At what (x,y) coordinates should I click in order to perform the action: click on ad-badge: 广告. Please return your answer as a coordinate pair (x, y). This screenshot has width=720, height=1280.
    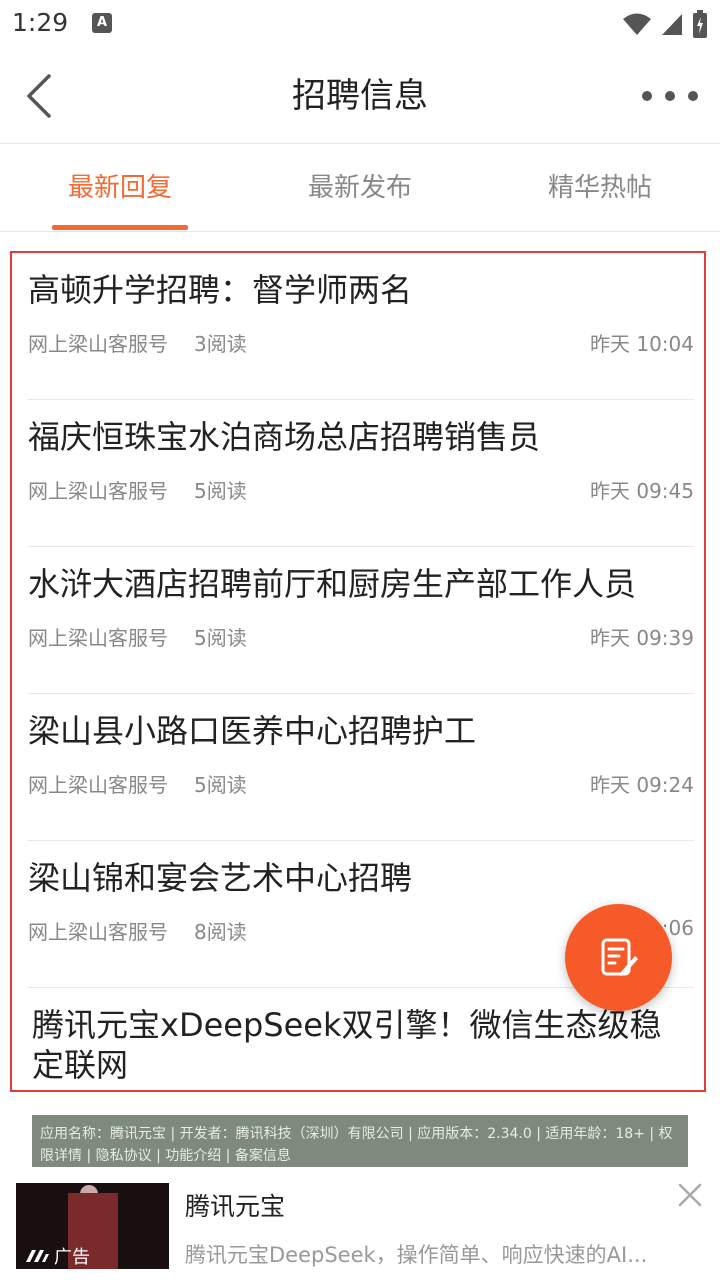
    Looking at the image, I should click on (57, 1256).